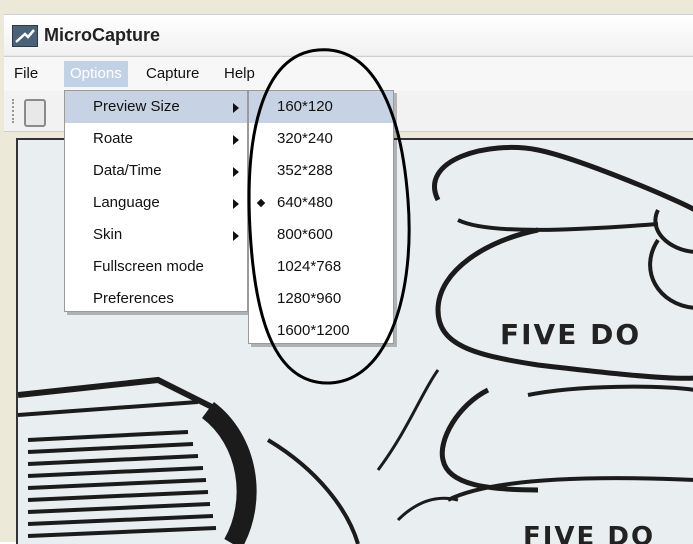  I want to click on menu-capture: Capture, so click(172, 74).